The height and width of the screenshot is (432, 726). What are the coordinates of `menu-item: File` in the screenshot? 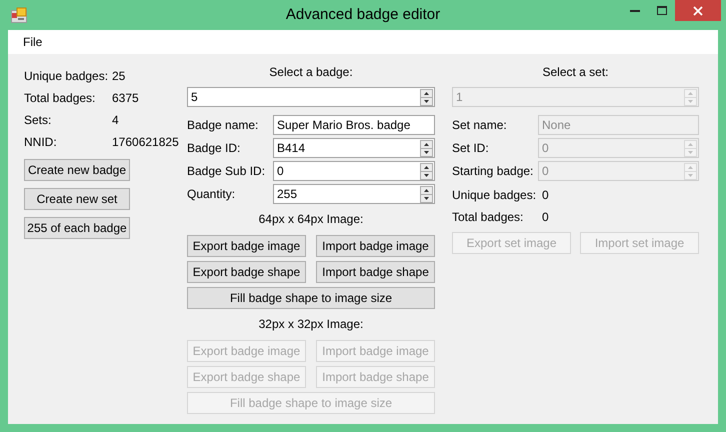 It's located at (32, 42).